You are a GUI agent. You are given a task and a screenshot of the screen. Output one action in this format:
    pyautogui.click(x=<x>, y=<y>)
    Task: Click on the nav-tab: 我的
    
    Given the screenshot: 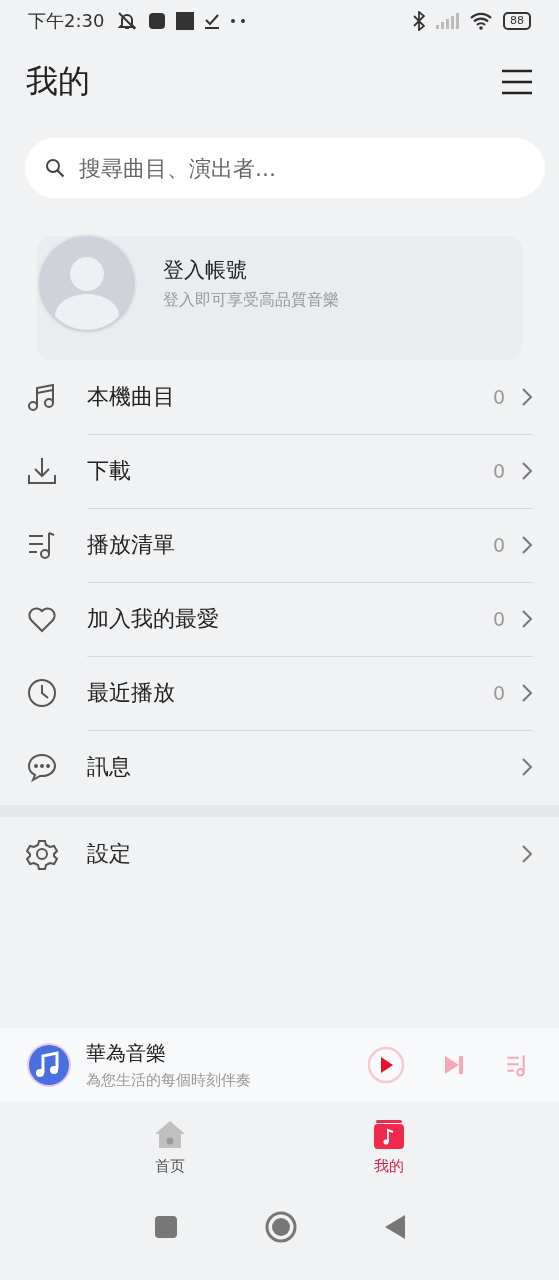 What is the action you would take?
    pyautogui.click(x=389, y=1147)
    